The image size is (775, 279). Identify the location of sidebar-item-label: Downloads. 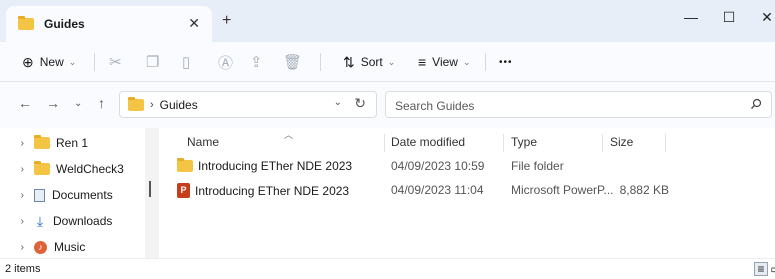
(83, 221).